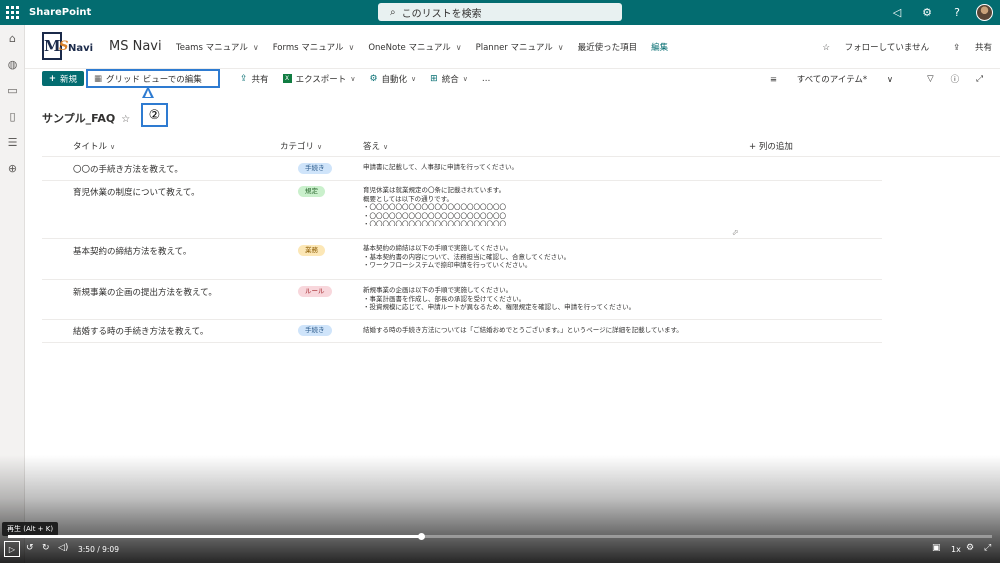 The width and height of the screenshot is (1000, 563). I want to click on category-badge: ルール, so click(315, 291).